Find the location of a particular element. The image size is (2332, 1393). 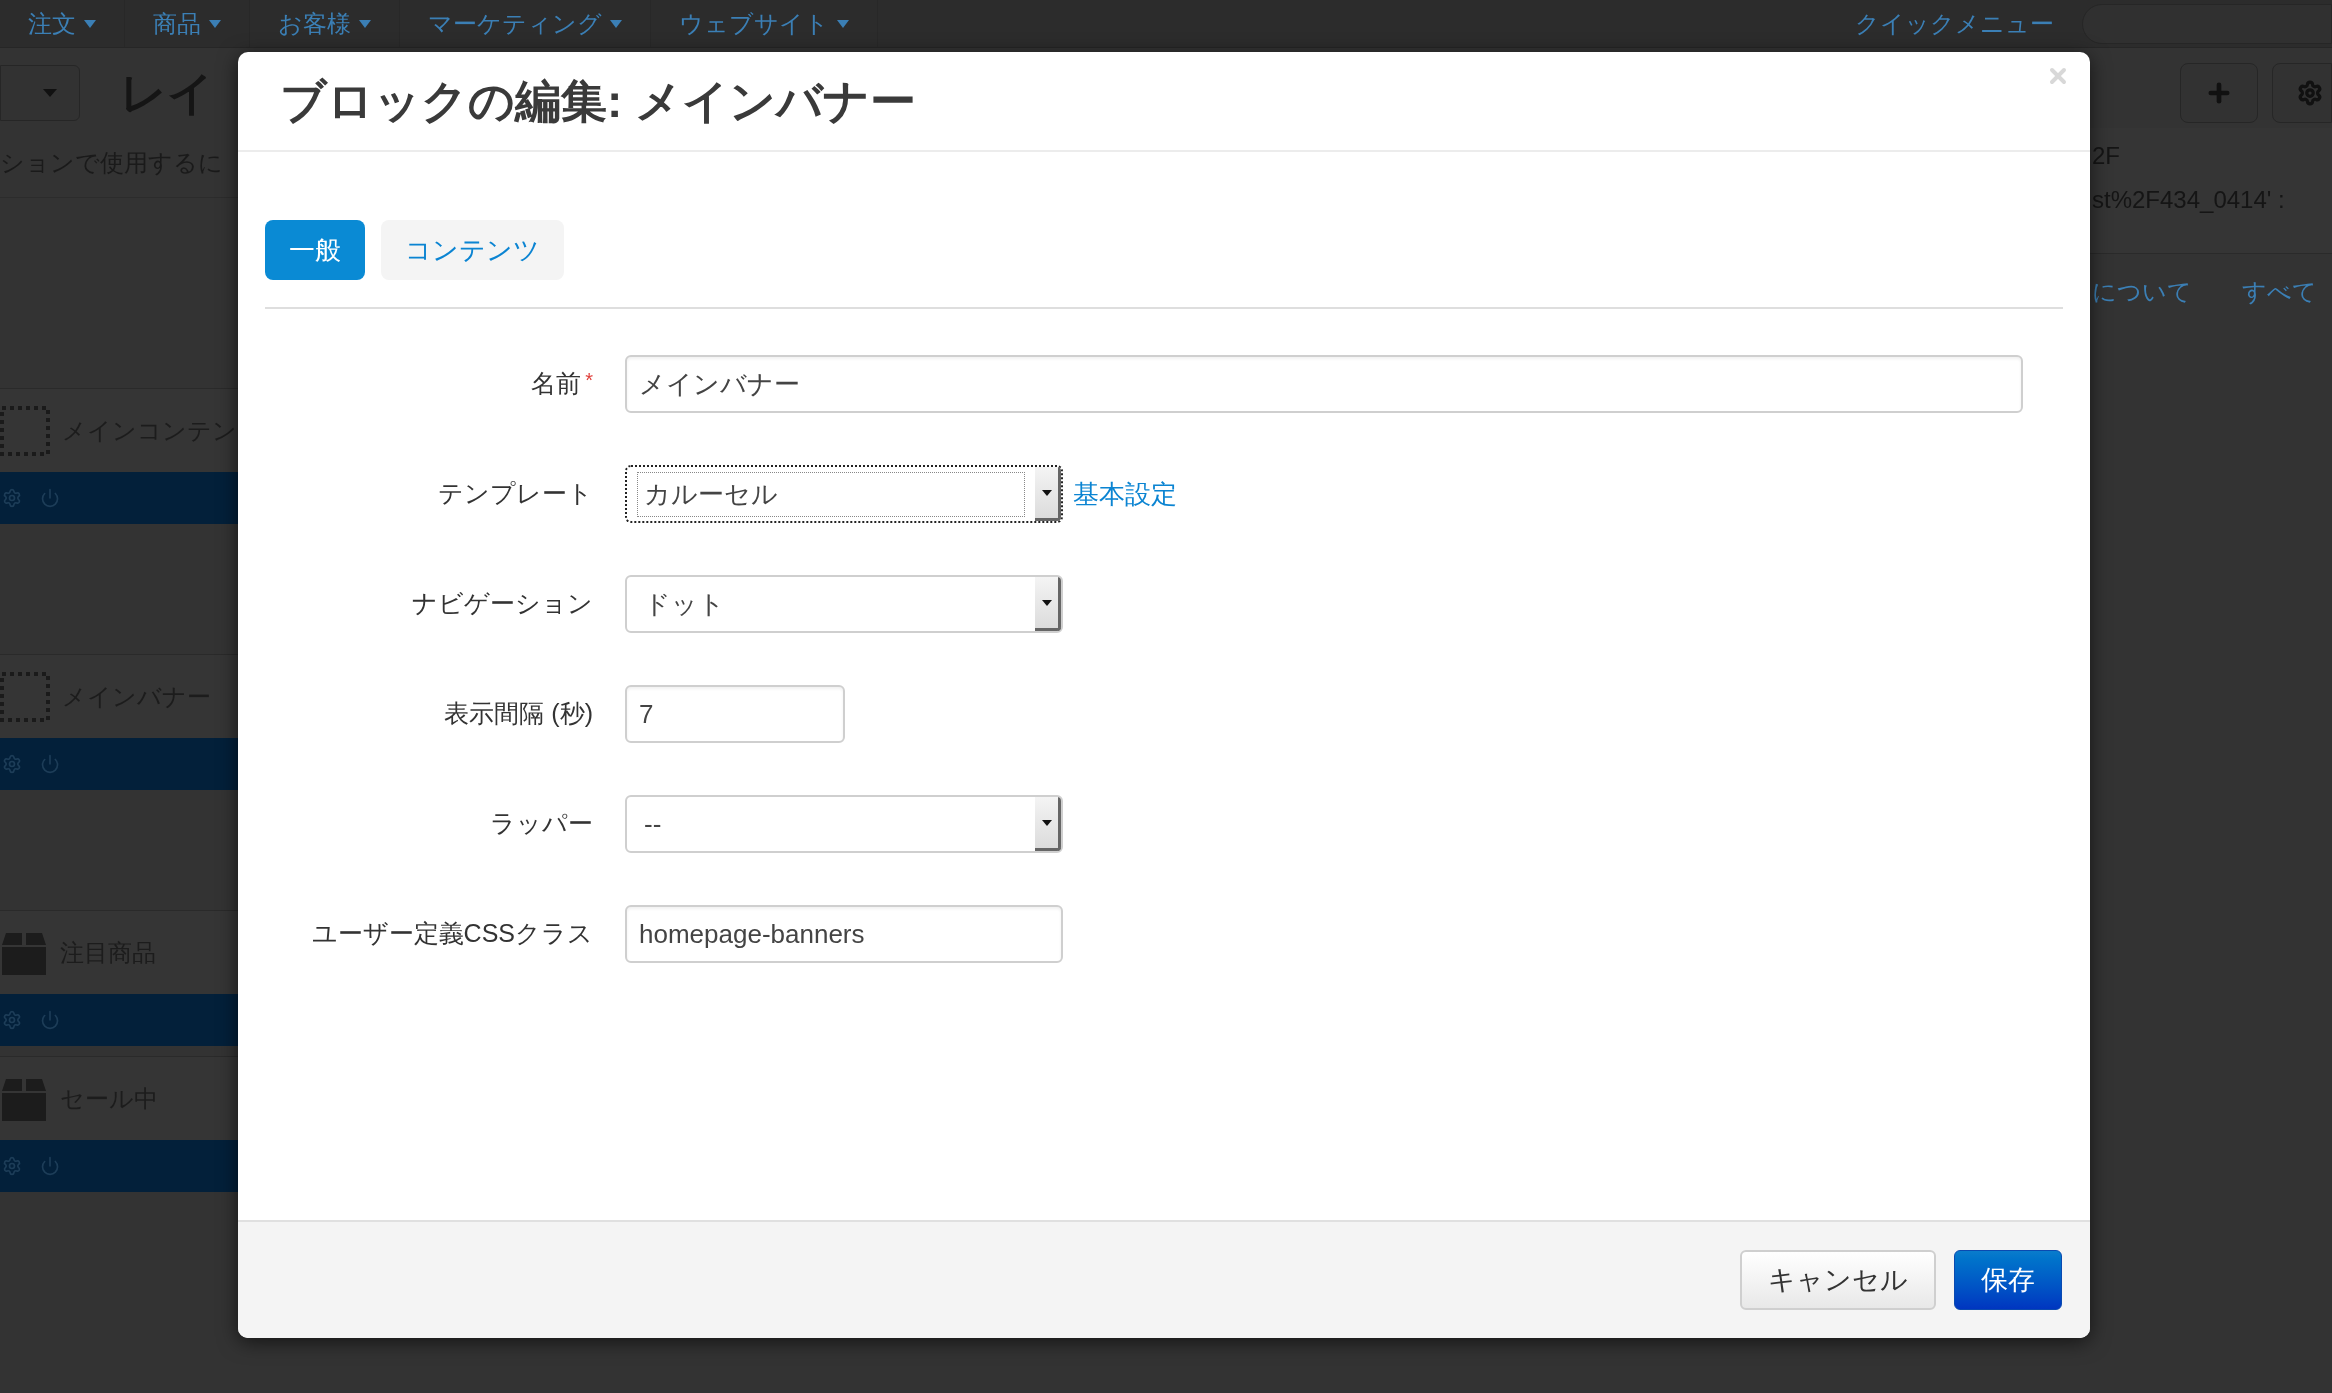

cancel-button: キャンセル is located at coordinates (1838, 1280).